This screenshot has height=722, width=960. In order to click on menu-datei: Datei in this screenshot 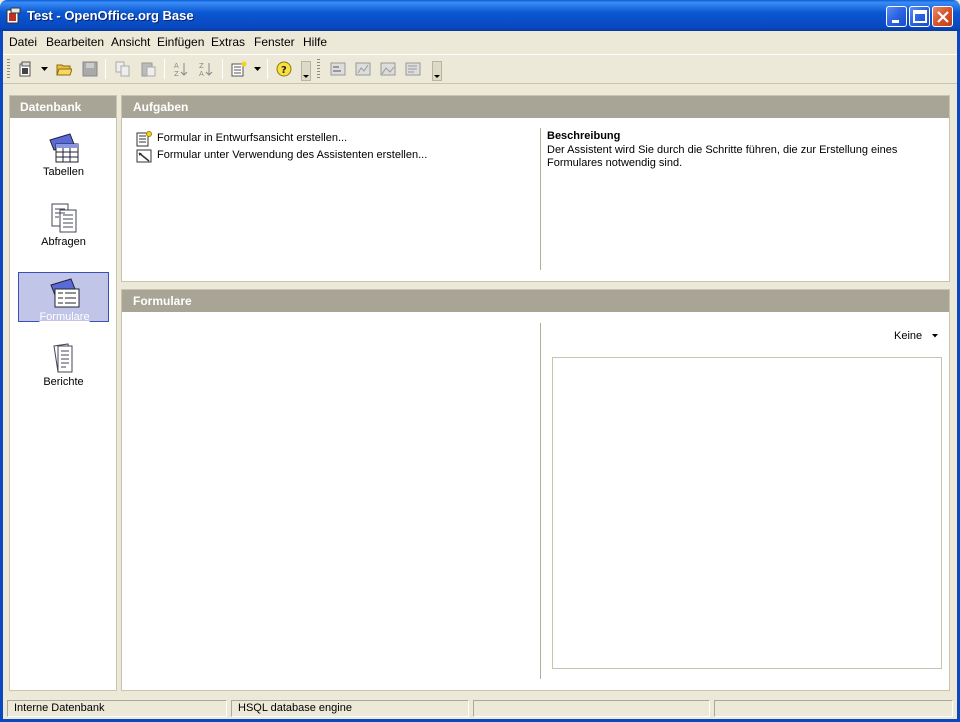, I will do `click(23, 42)`.